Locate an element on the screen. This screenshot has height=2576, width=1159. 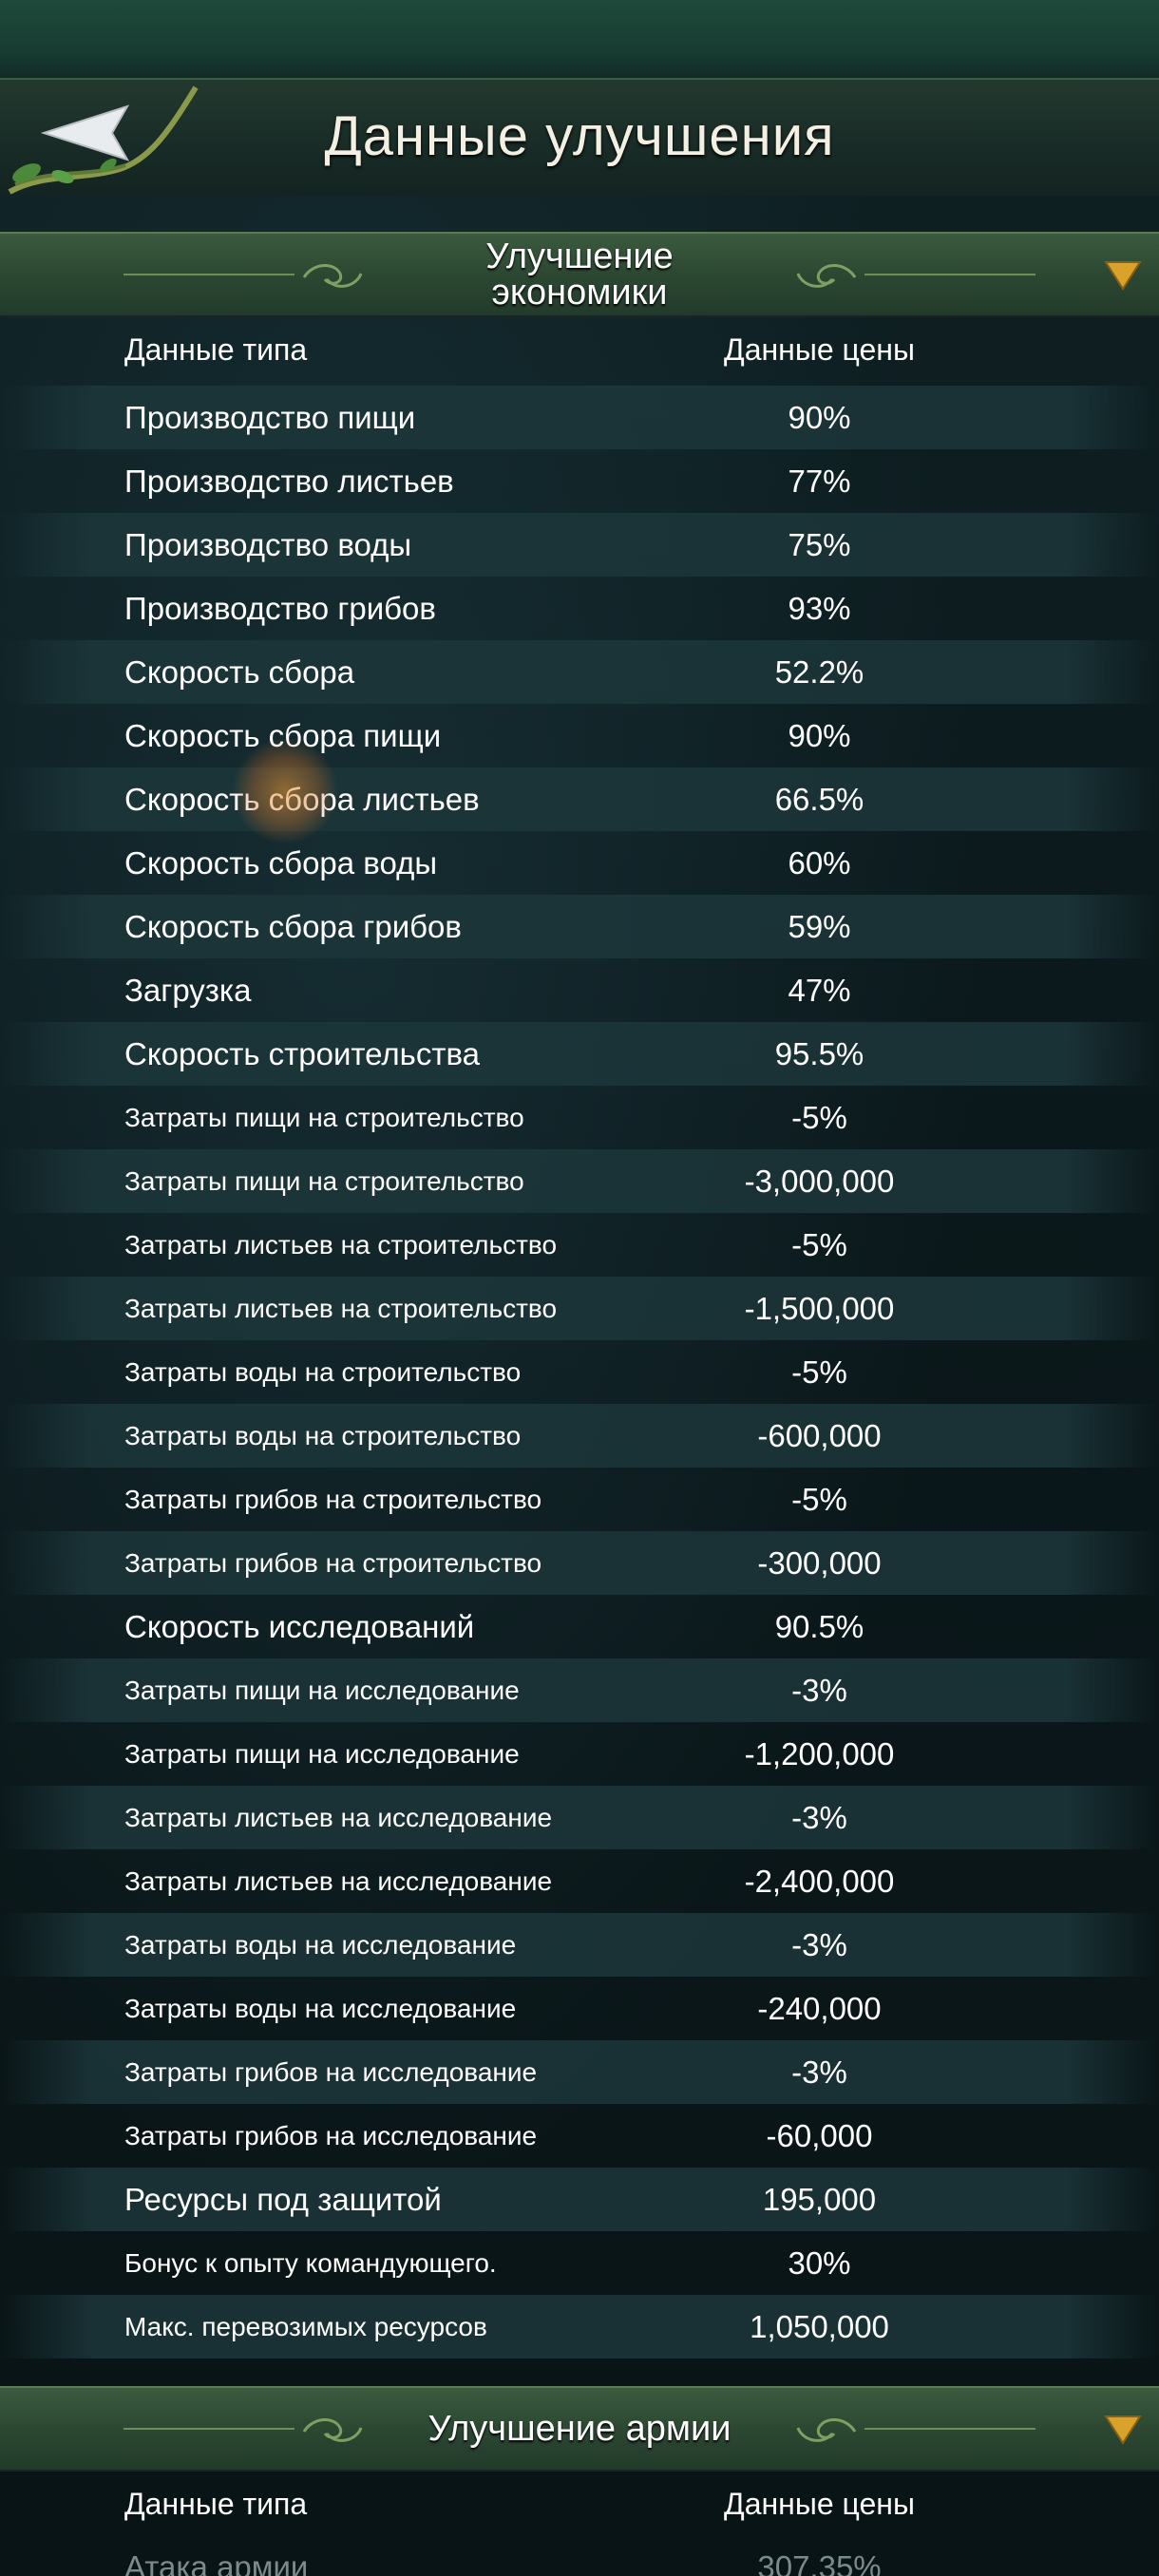
table-row: Затраты грибов на строительство -300,000 is located at coordinates (579, 1563).